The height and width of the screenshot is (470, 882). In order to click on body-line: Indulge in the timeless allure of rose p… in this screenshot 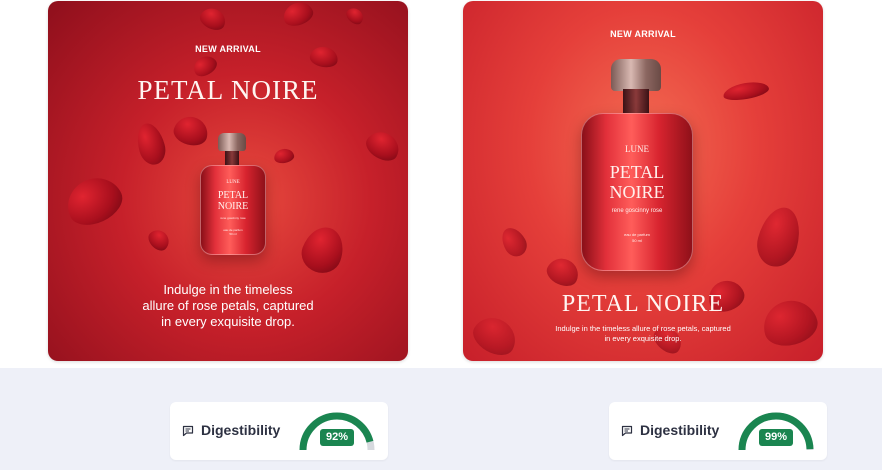, I will do `click(643, 328)`.